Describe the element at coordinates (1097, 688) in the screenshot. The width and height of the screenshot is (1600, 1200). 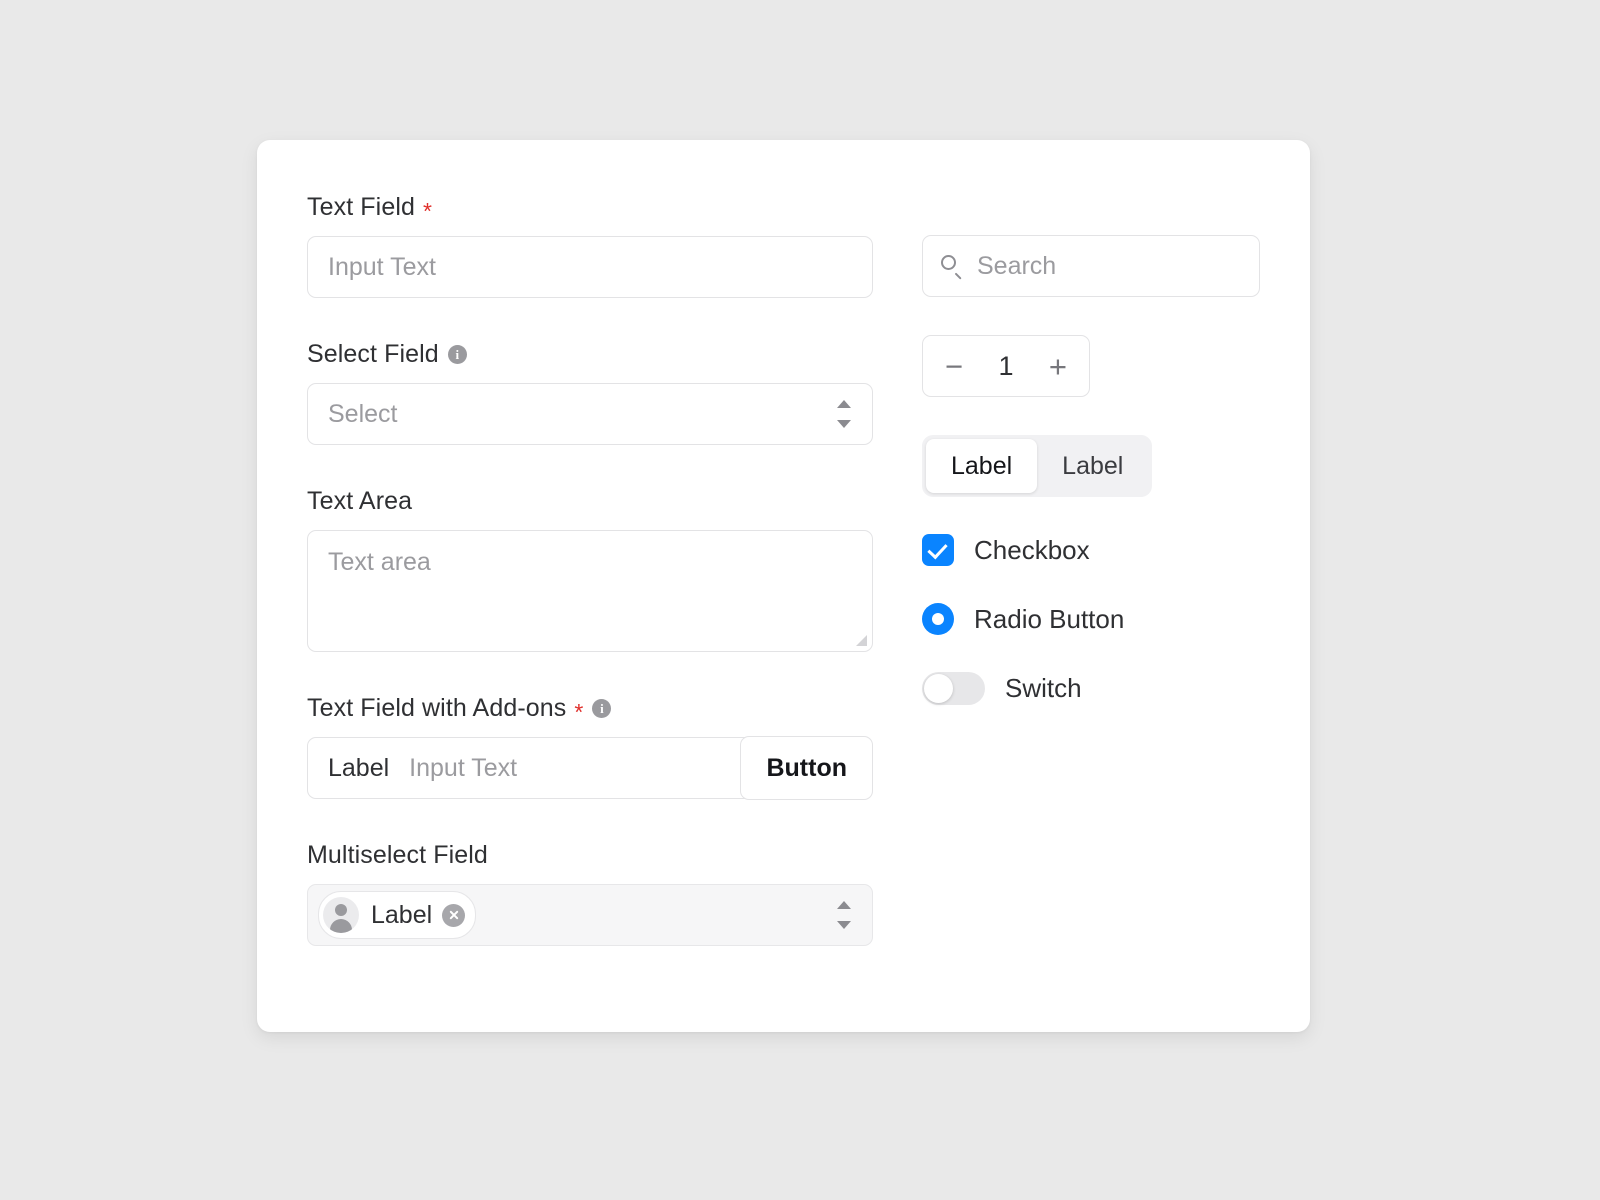
I see `switch-row: Switch` at that location.